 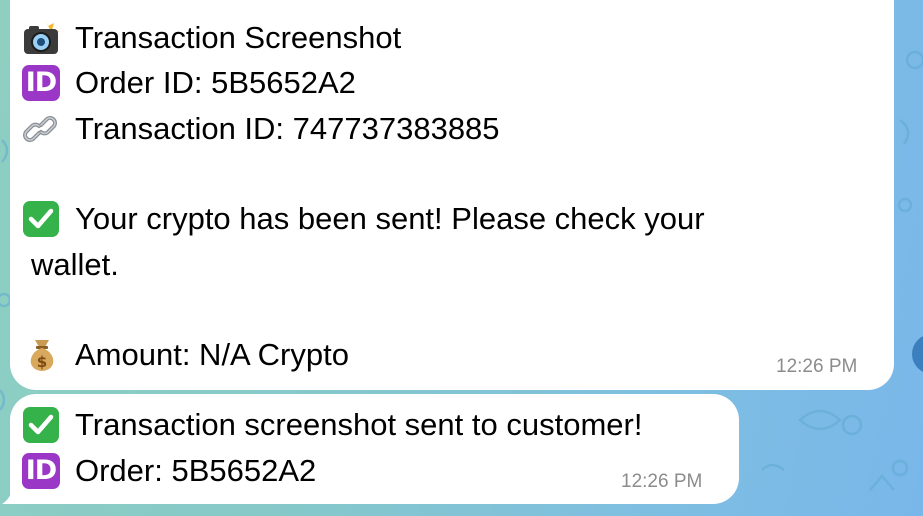 I want to click on order-text: Order: 5B5652A2, so click(x=196, y=470).